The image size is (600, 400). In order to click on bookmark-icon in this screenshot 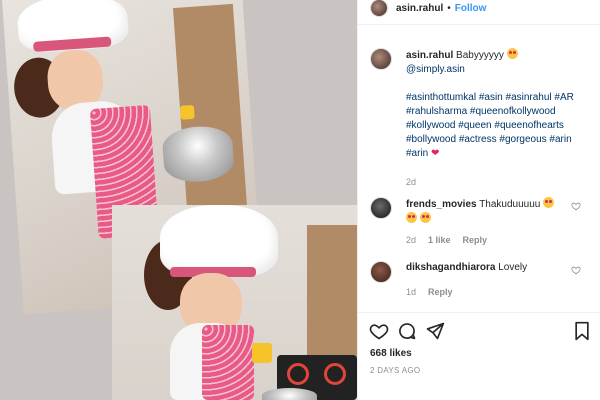, I will do `click(582, 331)`.